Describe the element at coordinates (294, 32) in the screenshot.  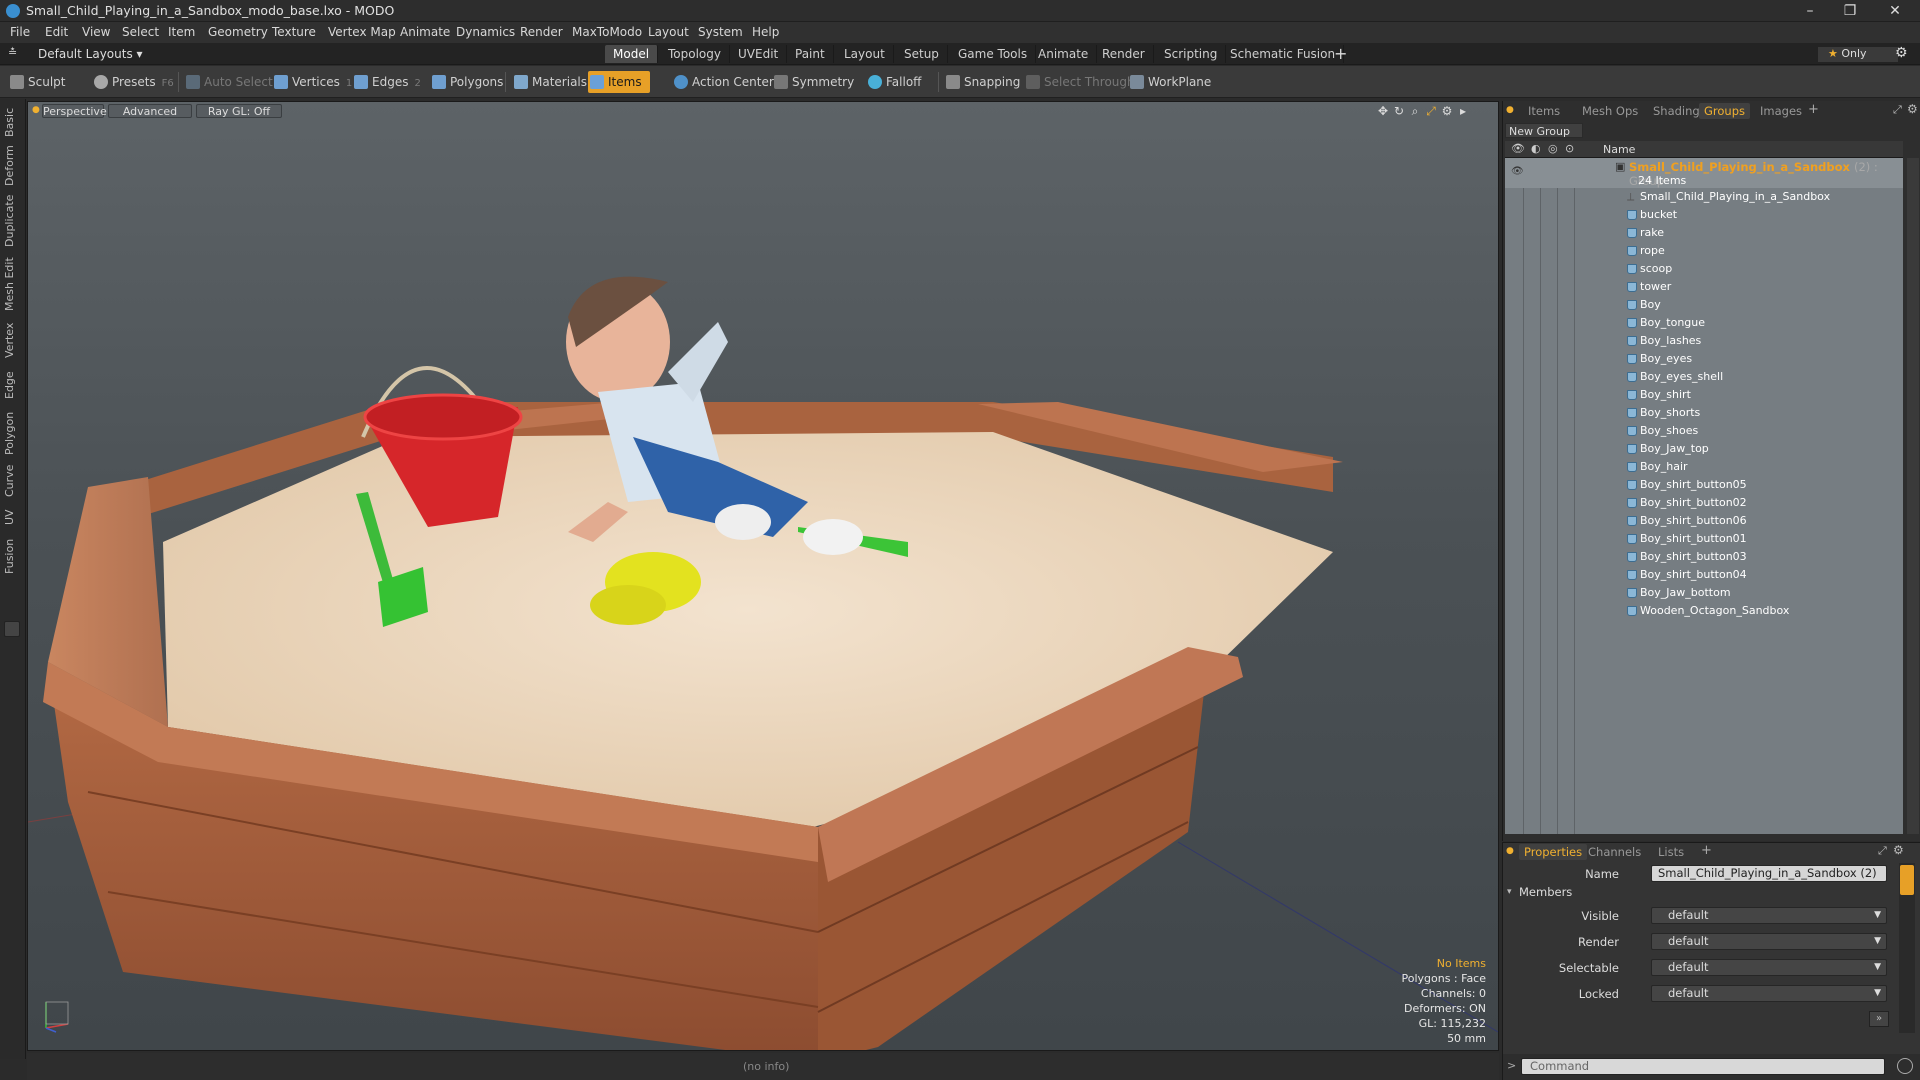
I see `menu-texture: Texture` at that location.